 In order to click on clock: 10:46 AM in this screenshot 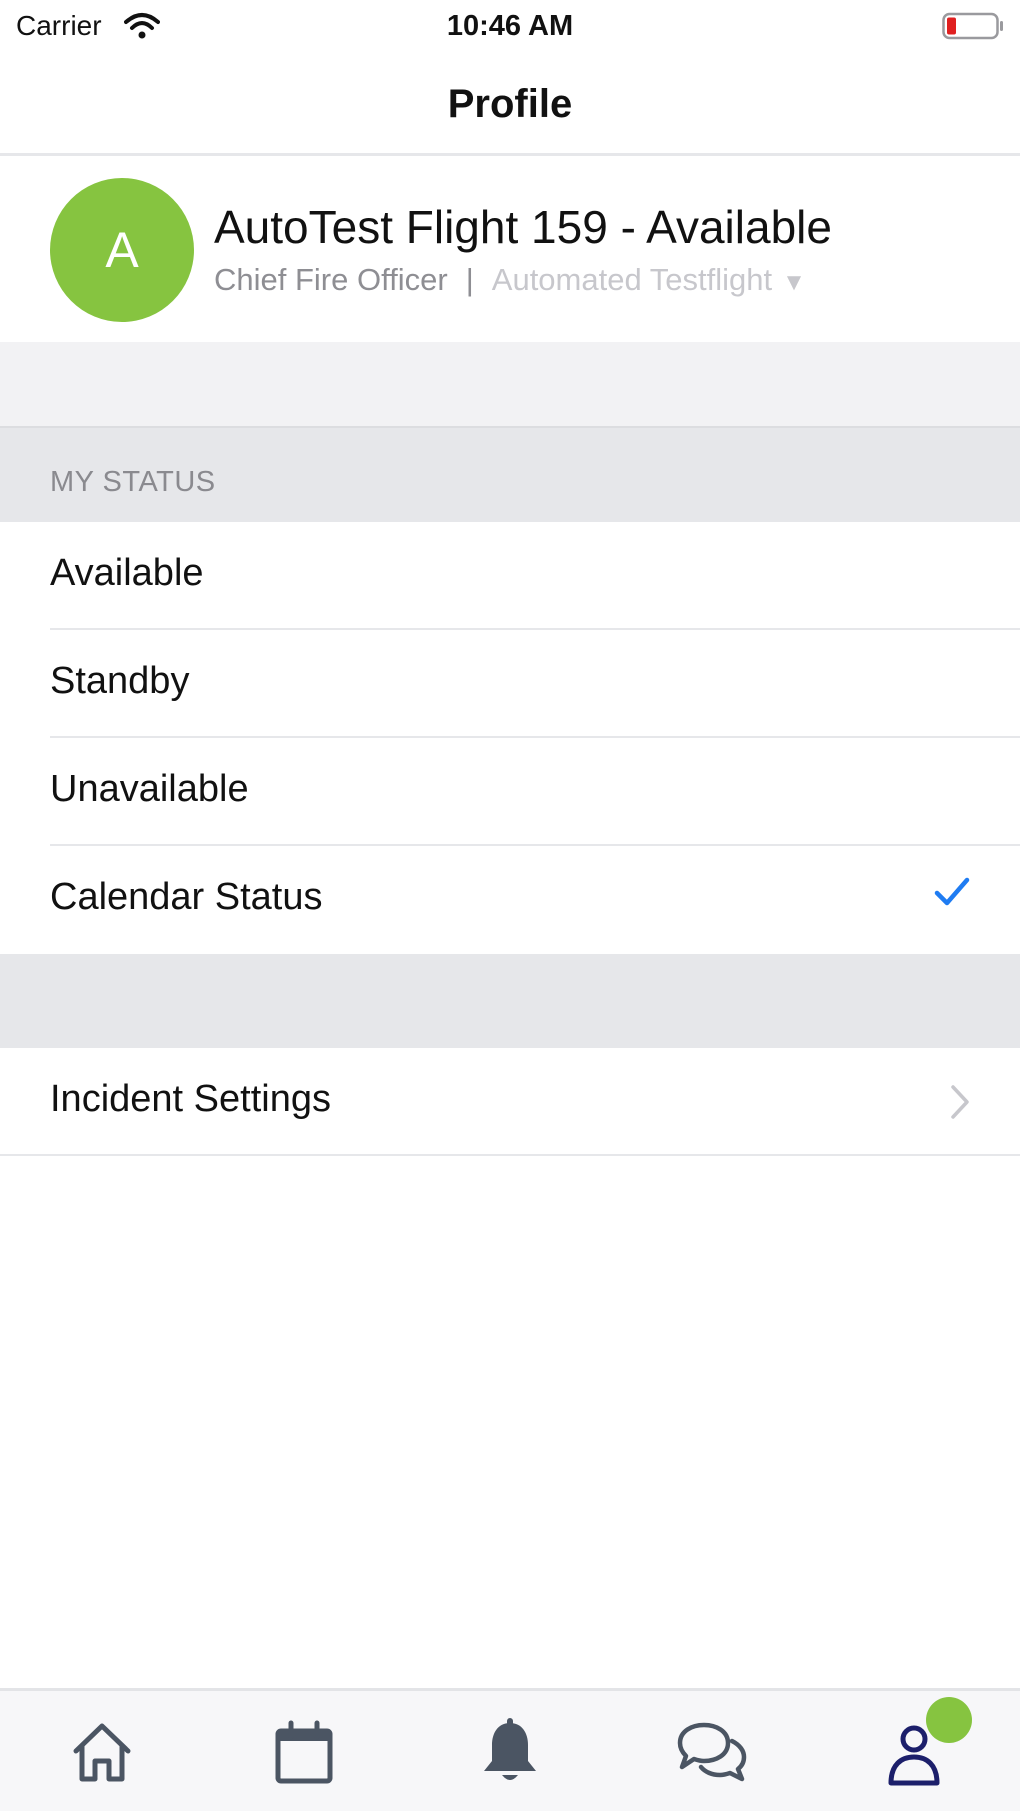, I will do `click(510, 26)`.